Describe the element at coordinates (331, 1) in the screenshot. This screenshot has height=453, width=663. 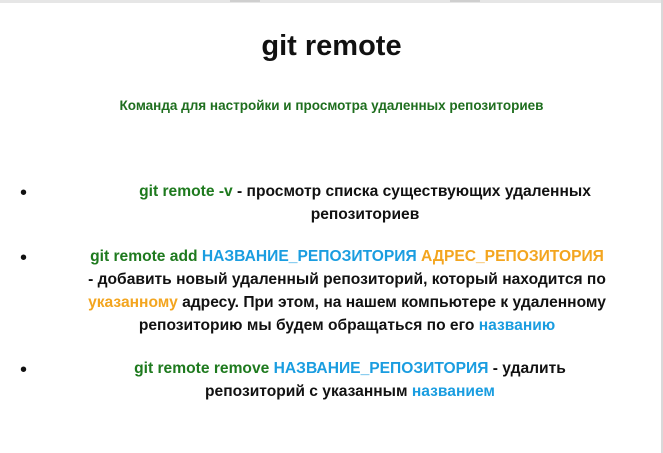
I see `top-border` at that location.